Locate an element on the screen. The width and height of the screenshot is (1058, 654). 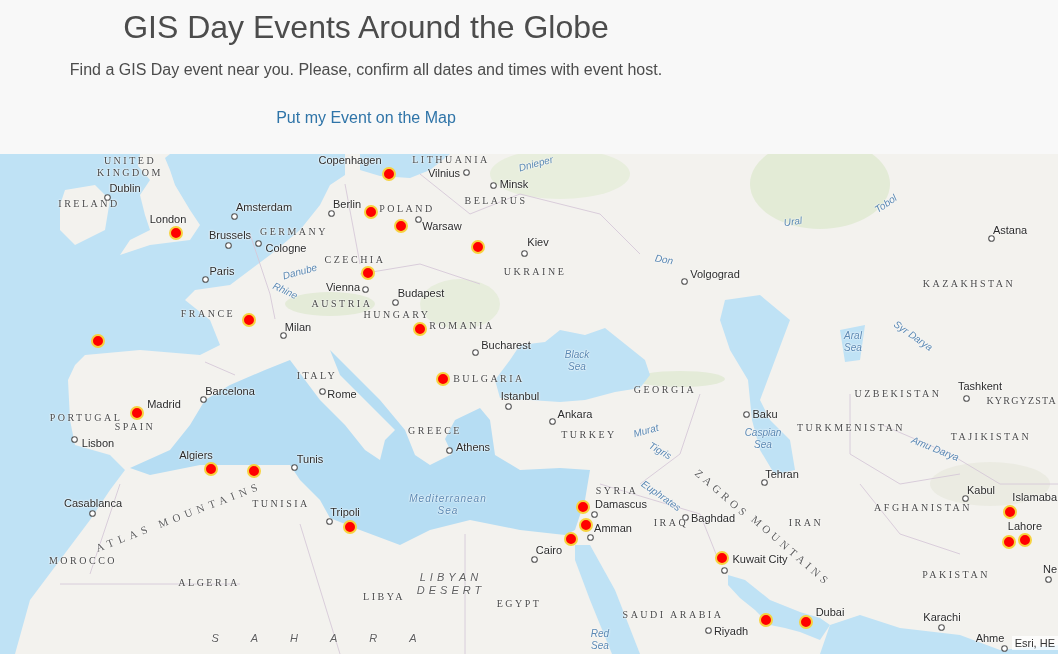
city-label: Casablanca is located at coordinates (93, 503).